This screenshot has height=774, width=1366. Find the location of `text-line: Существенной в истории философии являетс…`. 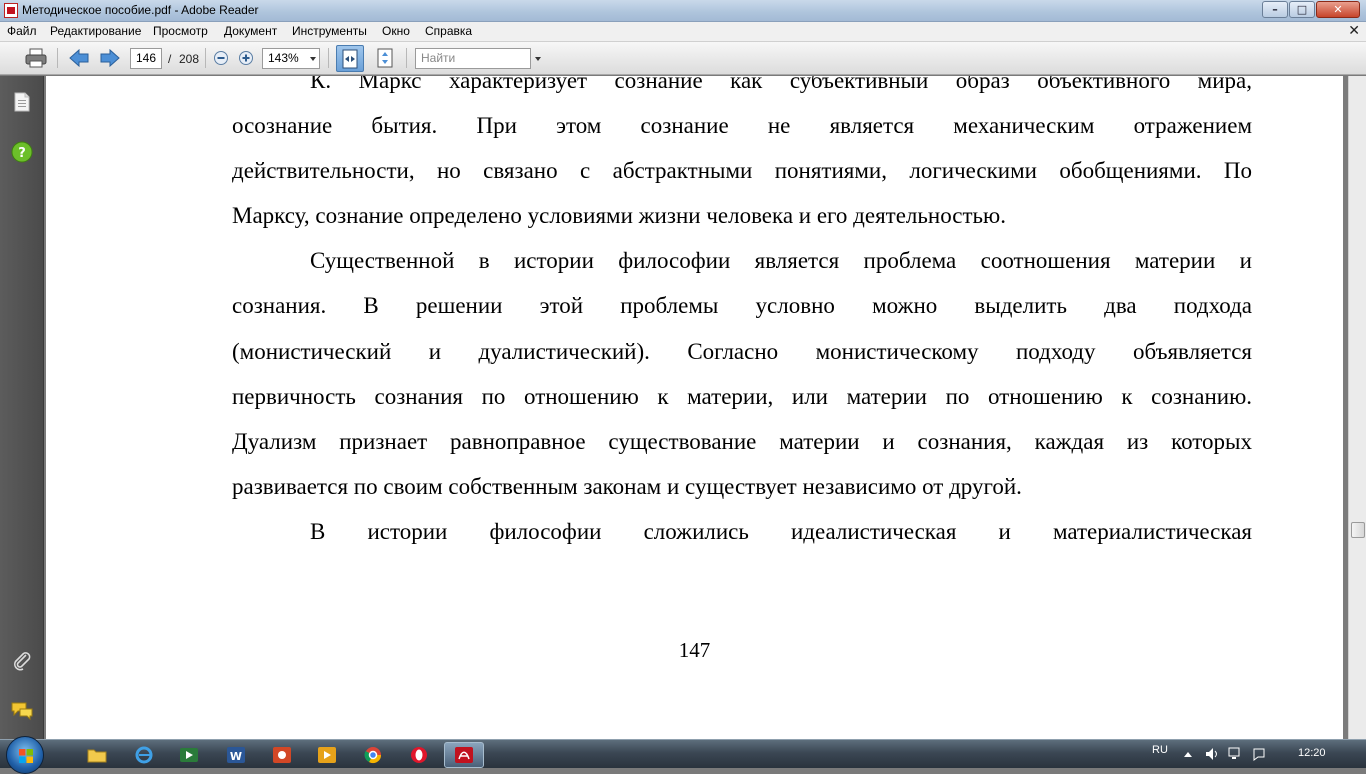

text-line: Существенной в истории философии являетс… is located at coordinates (781, 260).